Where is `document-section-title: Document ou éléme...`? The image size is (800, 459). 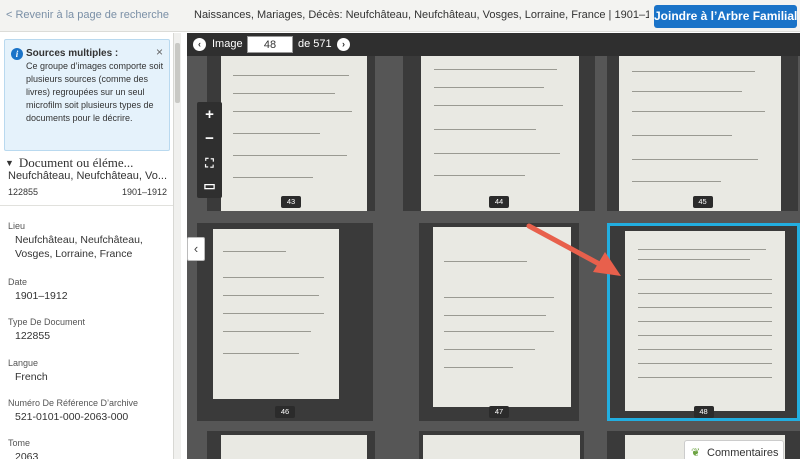 document-section-title: Document ou éléme... is located at coordinates (76, 162).